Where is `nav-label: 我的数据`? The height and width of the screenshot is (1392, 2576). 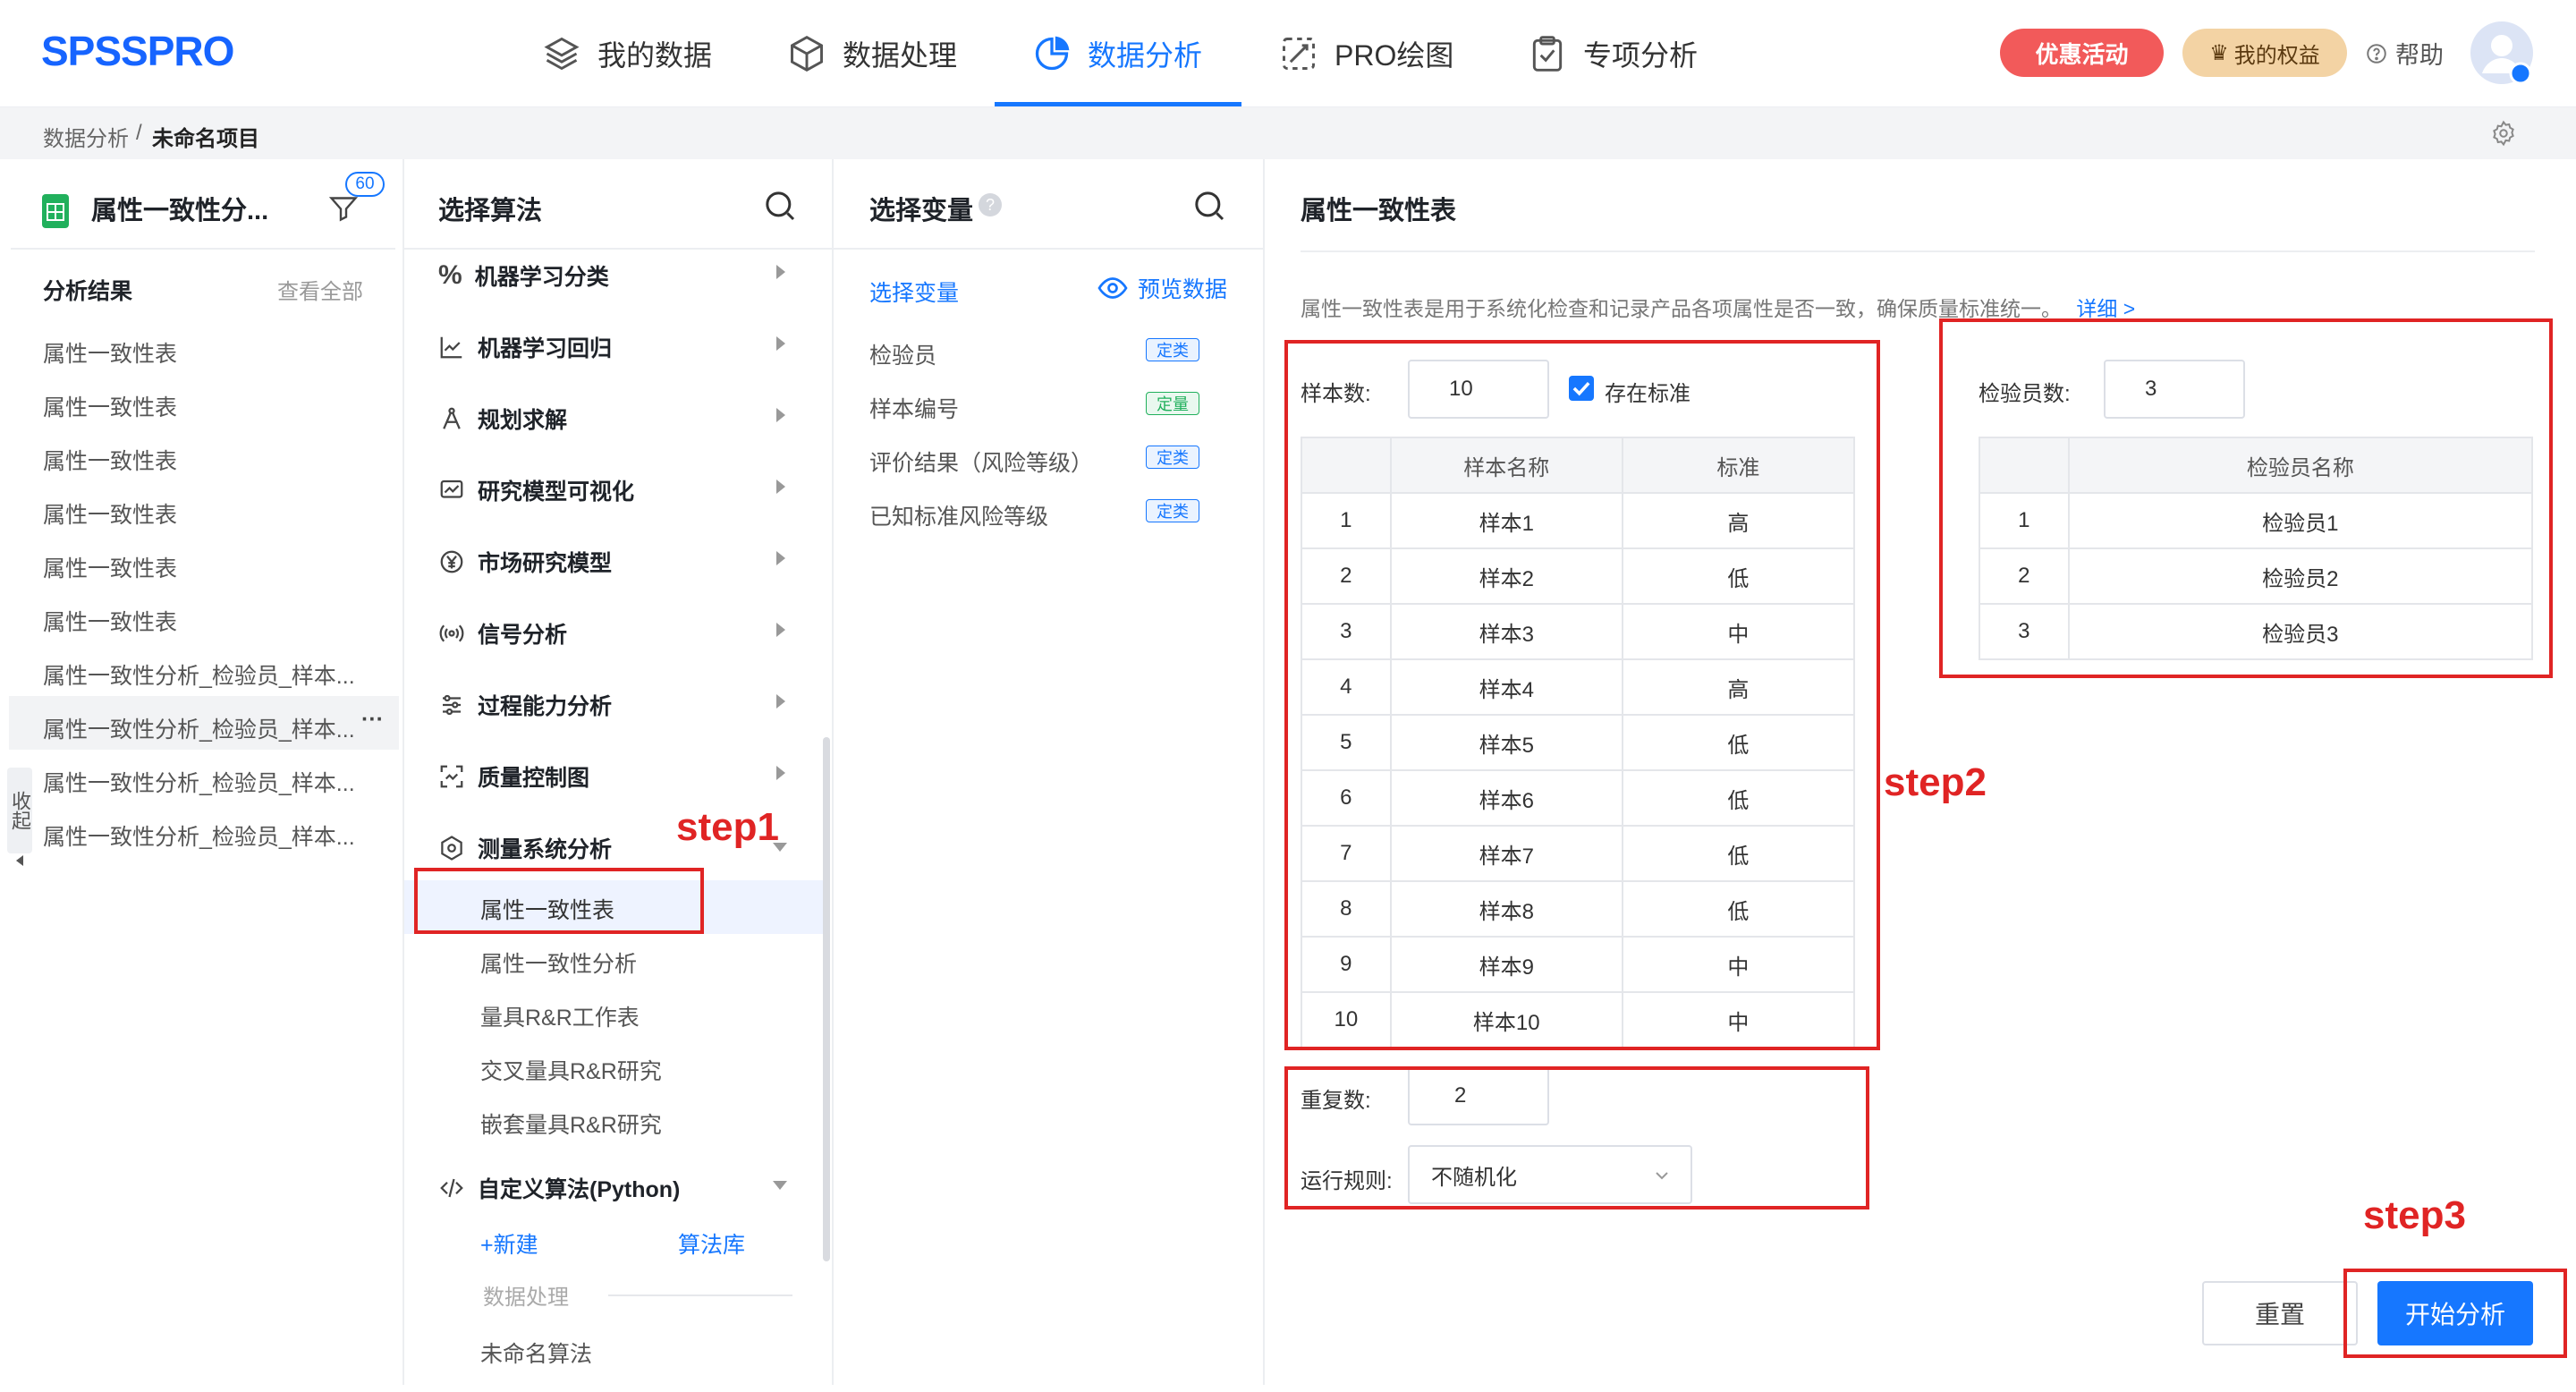 nav-label: 我的数据 is located at coordinates (655, 55).